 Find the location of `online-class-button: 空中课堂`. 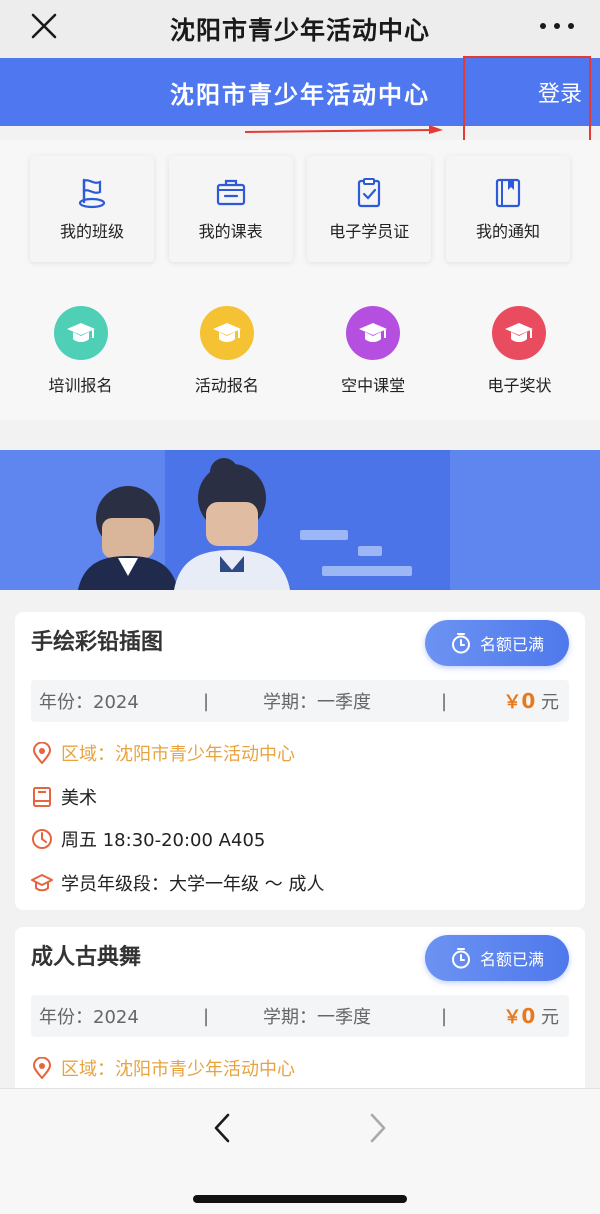

online-class-button: 空中课堂 is located at coordinates (373, 356).